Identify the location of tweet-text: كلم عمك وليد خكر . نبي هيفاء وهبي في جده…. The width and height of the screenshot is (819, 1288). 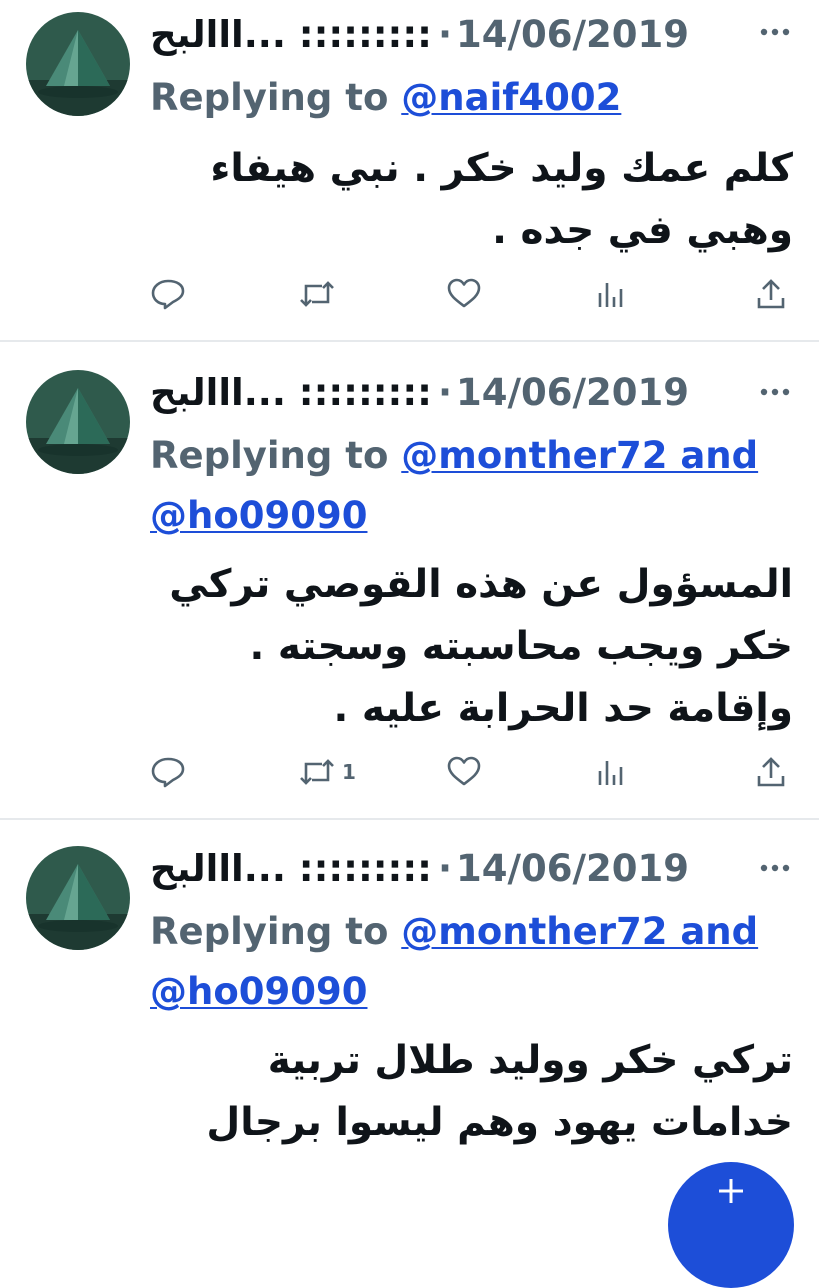
(501, 199).